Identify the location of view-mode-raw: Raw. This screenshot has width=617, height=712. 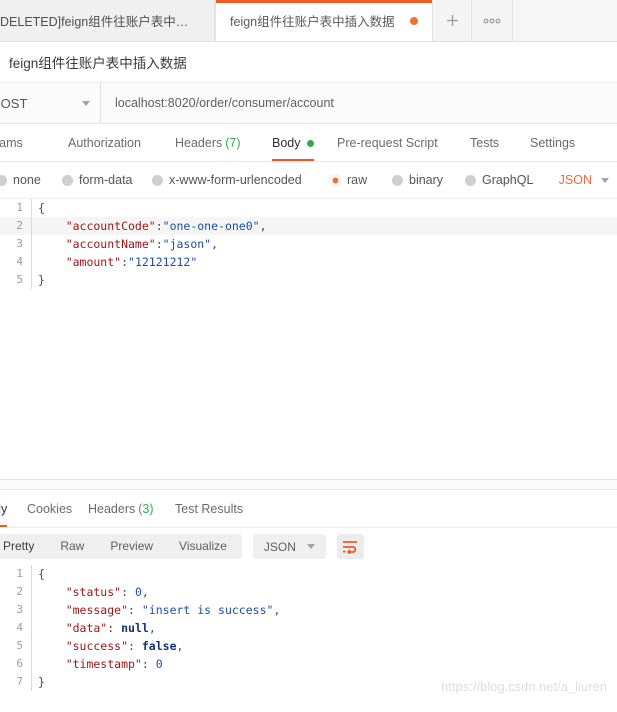
(72, 546).